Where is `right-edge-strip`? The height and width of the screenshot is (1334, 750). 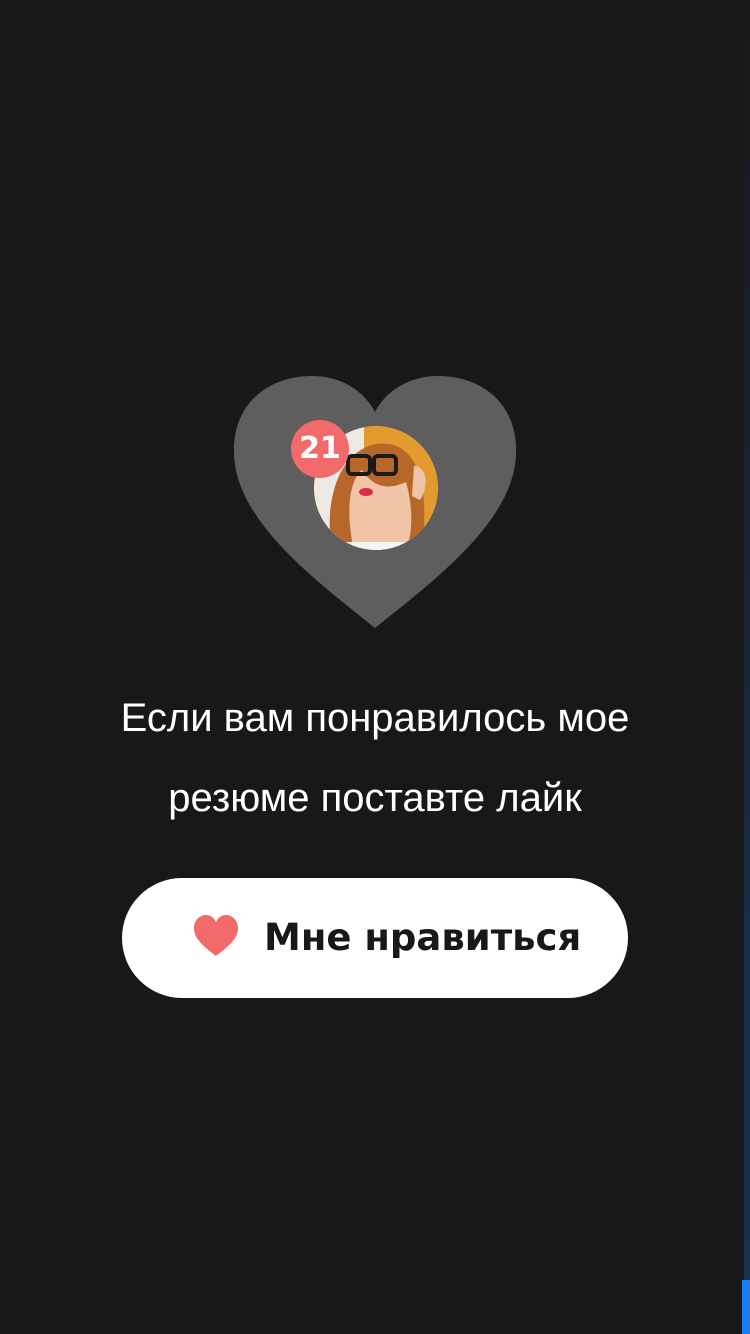 right-edge-strip is located at coordinates (747, 667).